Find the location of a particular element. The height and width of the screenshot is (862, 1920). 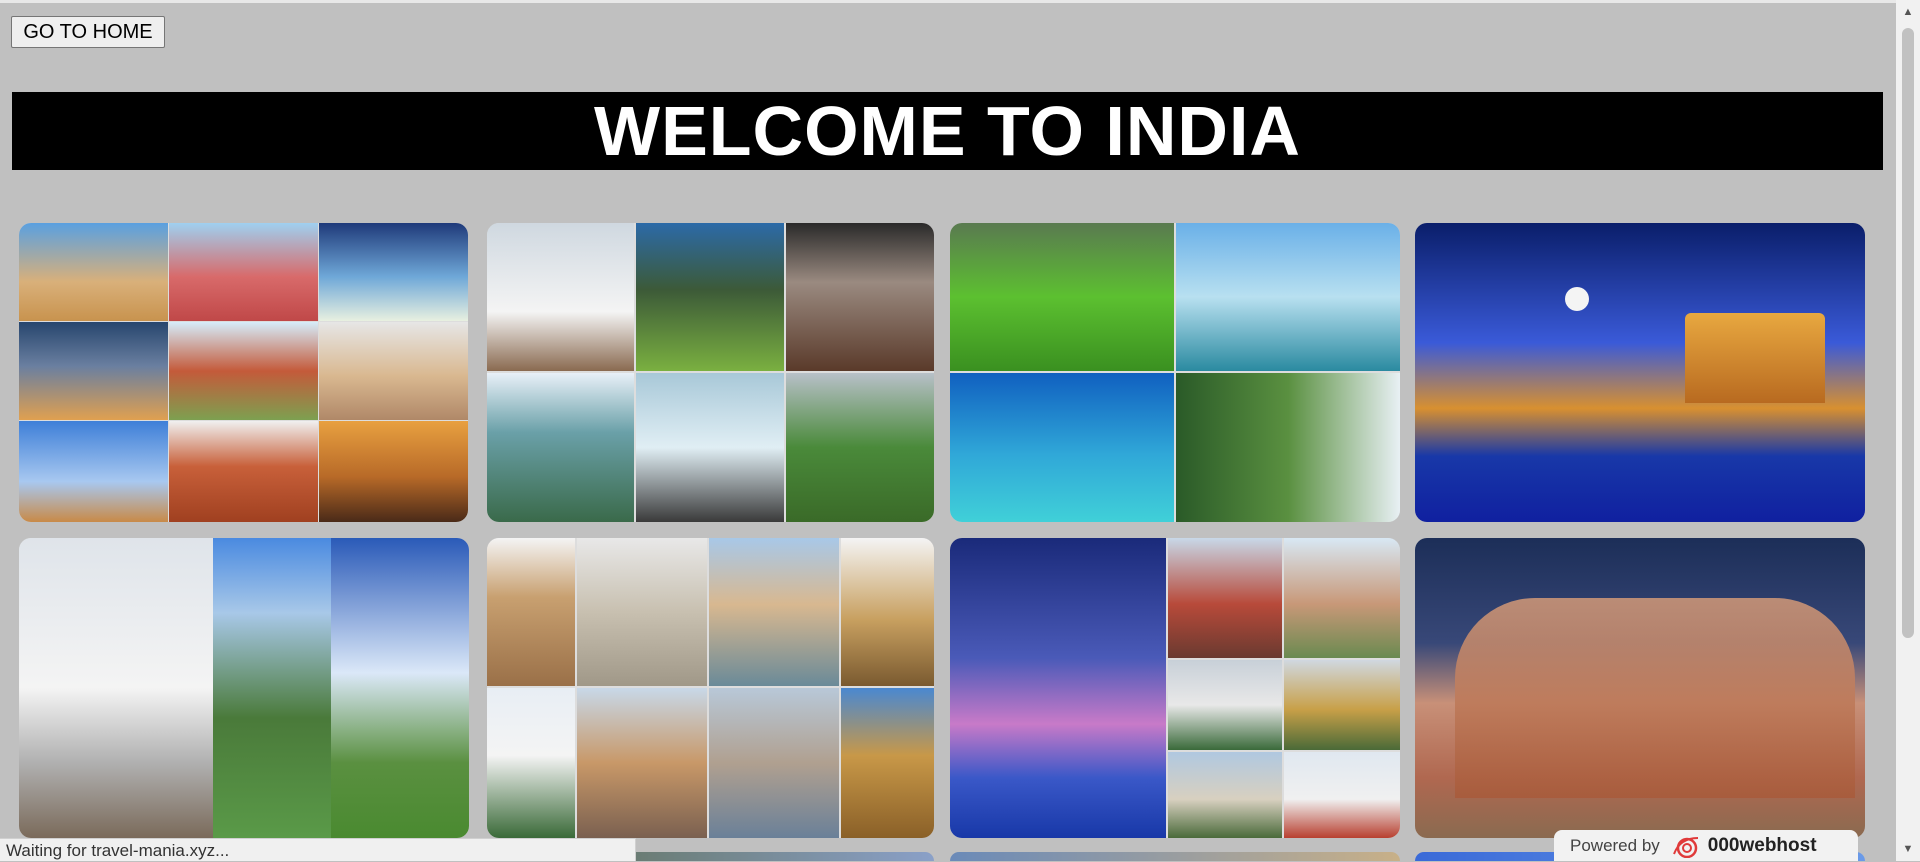

scrollbar-thumb is located at coordinates (1908, 333).